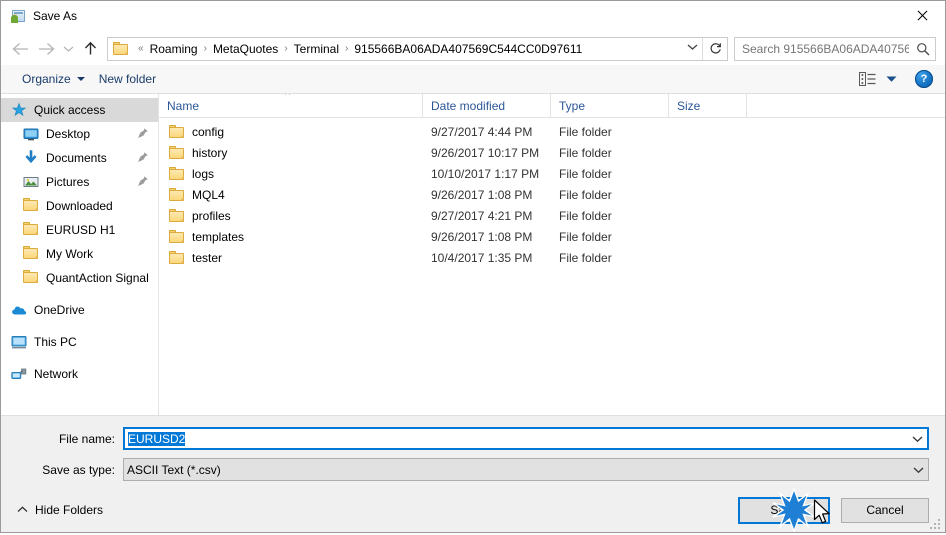  What do you see at coordinates (141, 48) in the screenshot?
I see `breadcrumb-overflow-indicator: «` at bounding box center [141, 48].